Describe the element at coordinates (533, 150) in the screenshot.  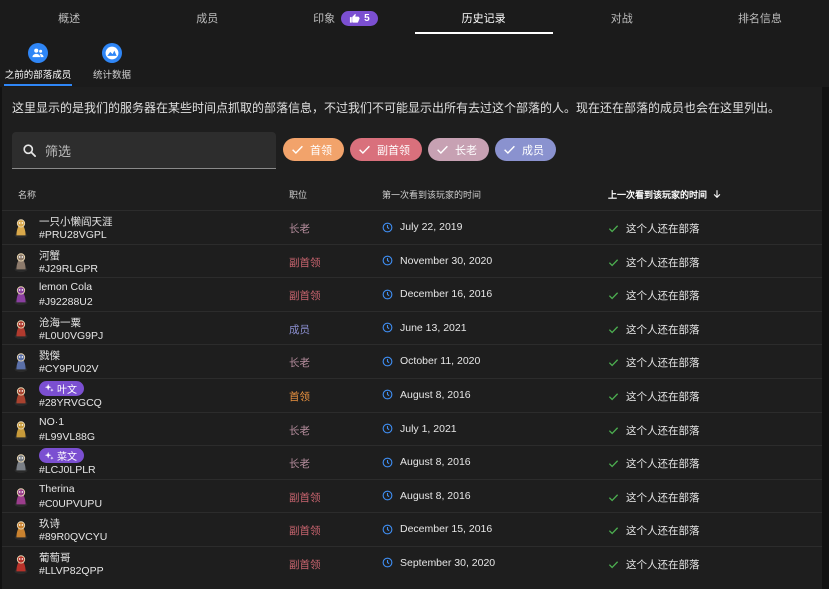
I see `filter-chip-label: 成员` at that location.